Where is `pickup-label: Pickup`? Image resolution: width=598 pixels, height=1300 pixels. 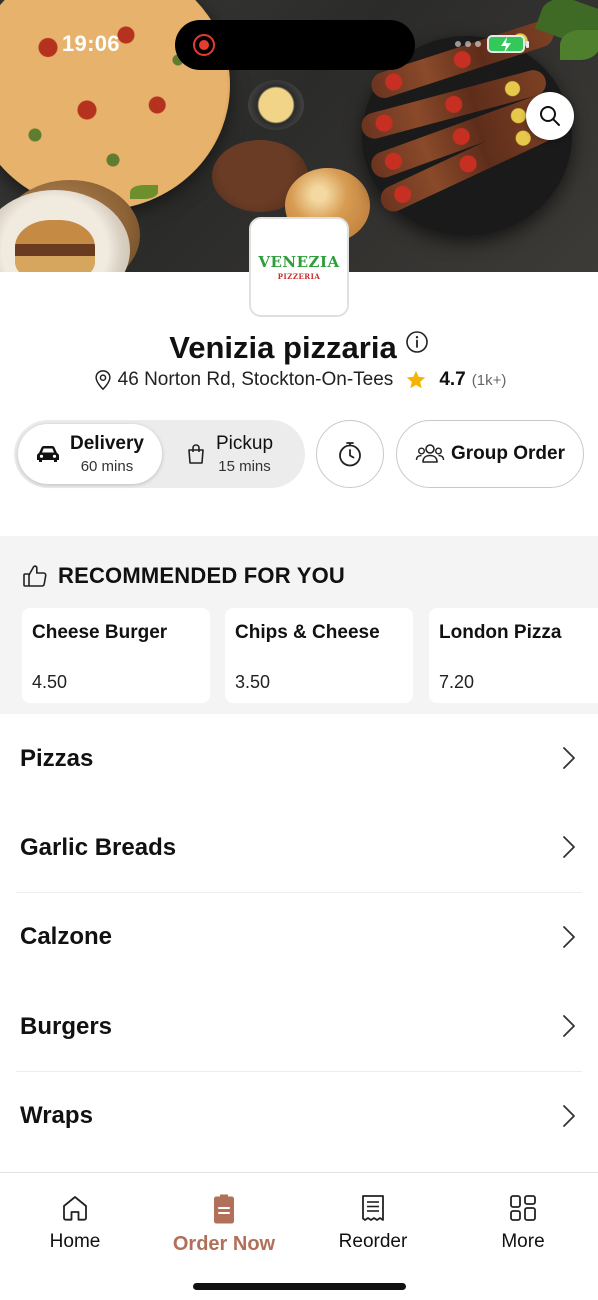
pickup-label: Pickup is located at coordinates (245, 443).